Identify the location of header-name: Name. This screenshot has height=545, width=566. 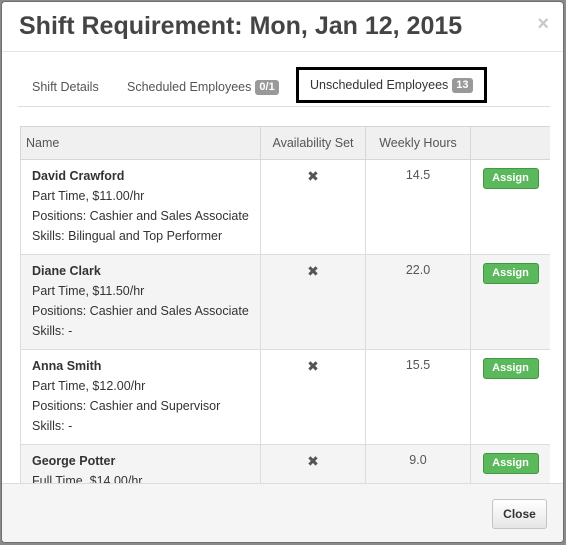
(140, 143).